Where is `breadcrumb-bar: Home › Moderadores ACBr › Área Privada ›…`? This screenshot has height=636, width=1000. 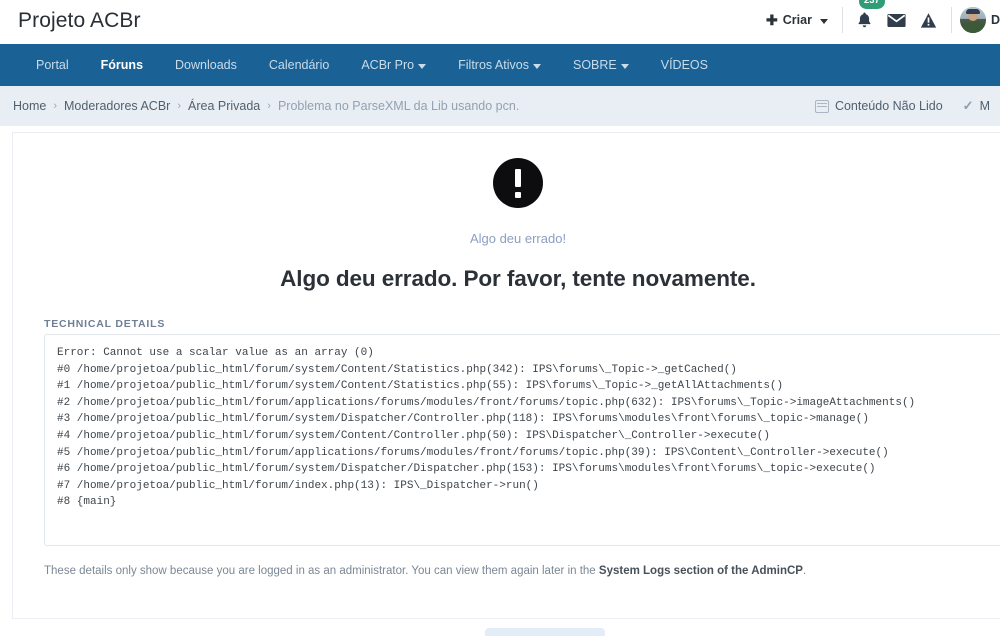
breadcrumb-bar: Home › Moderadores ACBr › Área Privada ›… is located at coordinates (500, 106).